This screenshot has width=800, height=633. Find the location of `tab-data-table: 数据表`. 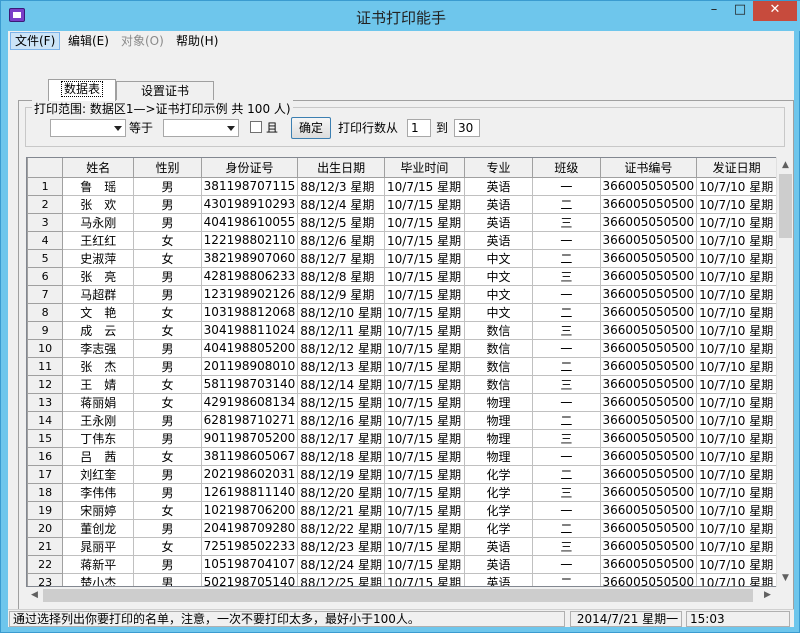

tab-data-table: 数据表 is located at coordinates (82, 90).